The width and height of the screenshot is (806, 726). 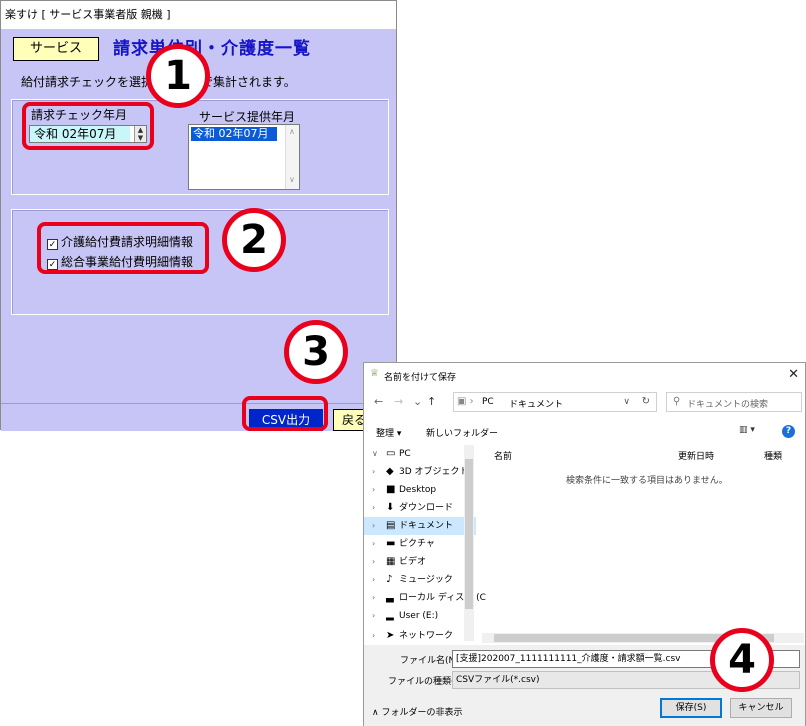 I want to click on tree-item-label: ピクチャ, so click(x=417, y=544).